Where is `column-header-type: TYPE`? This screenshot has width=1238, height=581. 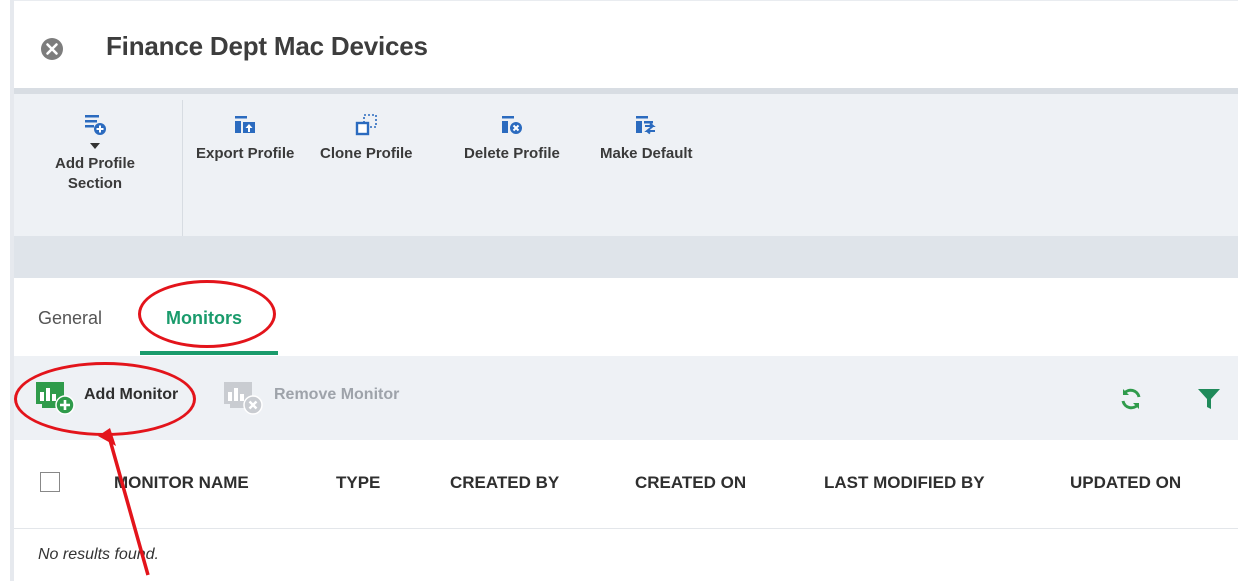 column-header-type: TYPE is located at coordinates (358, 483).